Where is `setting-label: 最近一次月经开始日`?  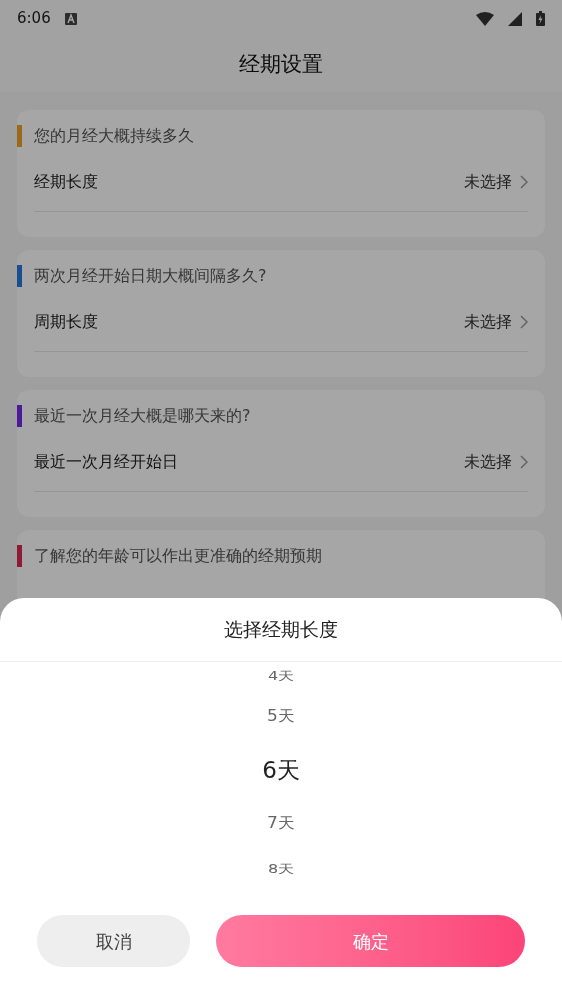
setting-label: 最近一次月经开始日 is located at coordinates (106, 461).